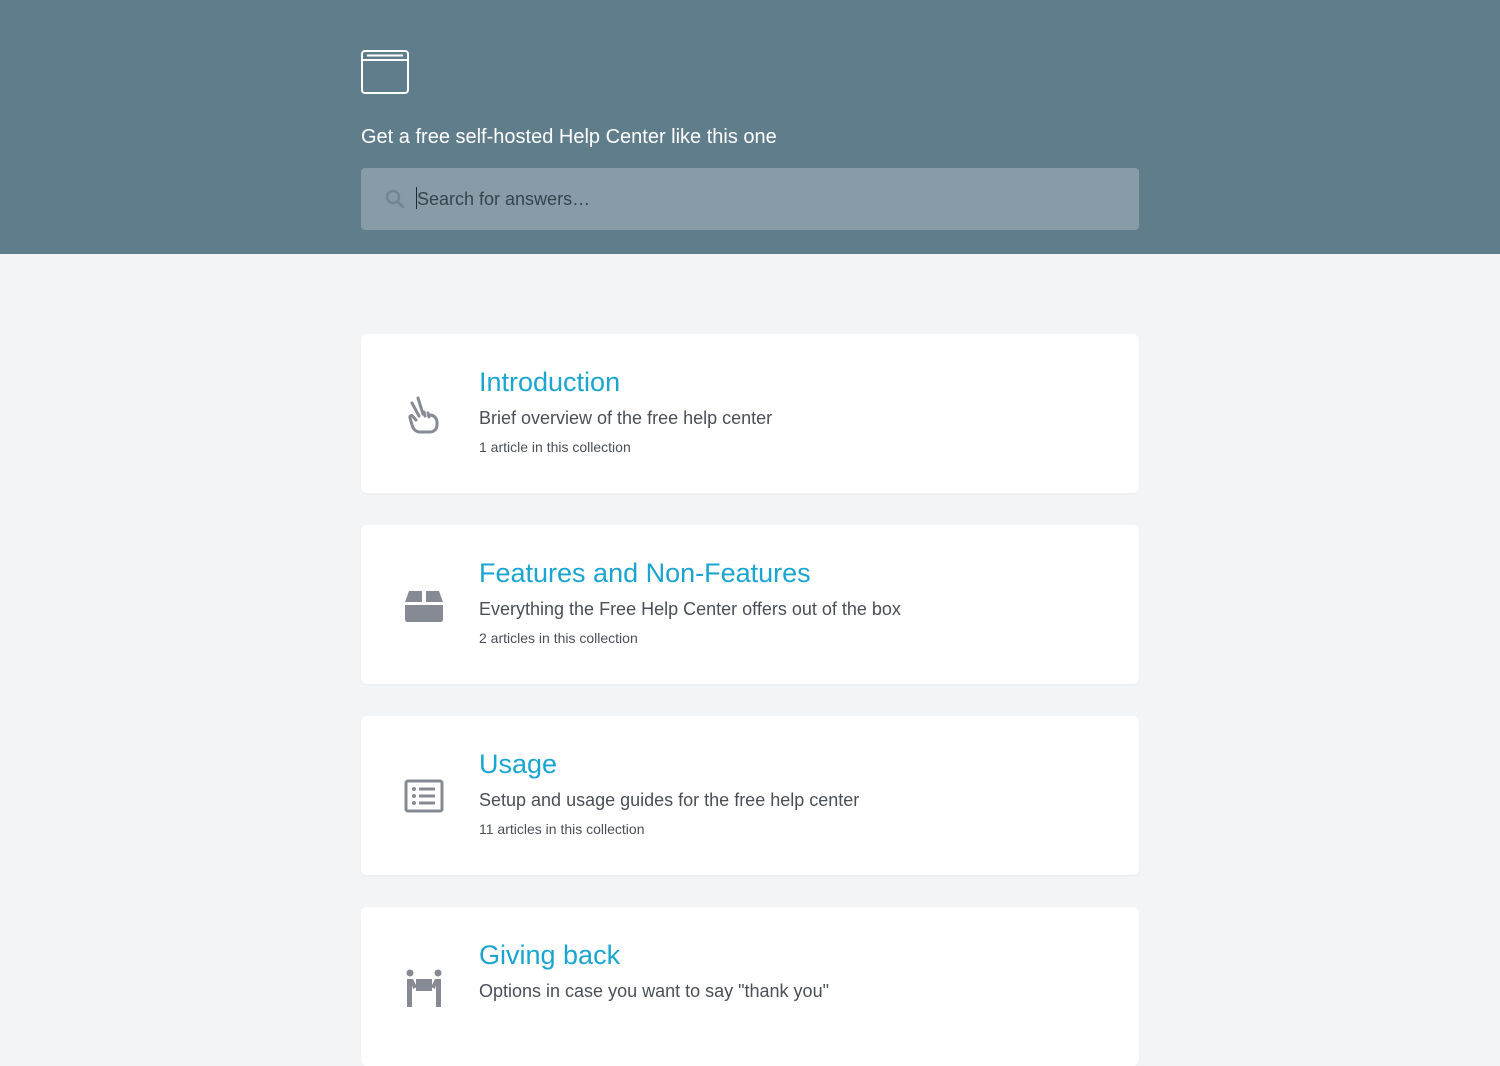  Describe the element at coordinates (424, 605) in the screenshot. I see `box-icon` at that location.